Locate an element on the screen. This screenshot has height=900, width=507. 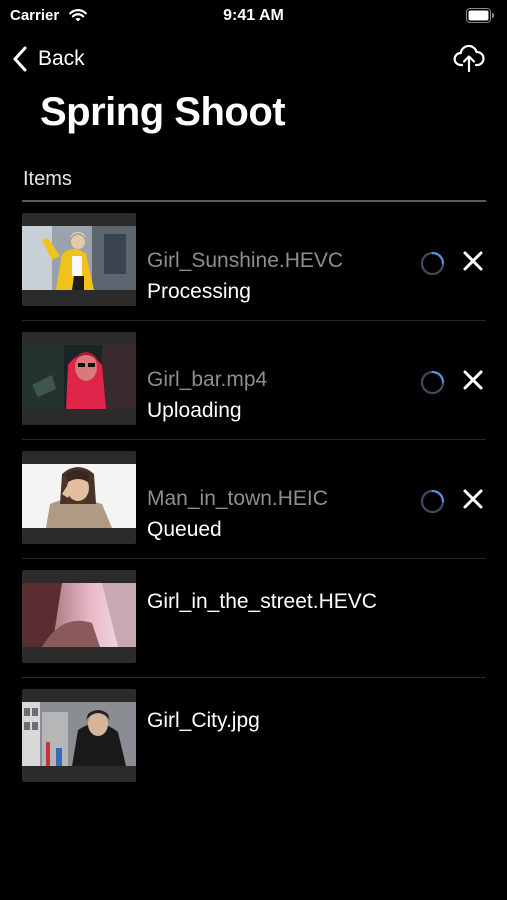
navigation-bar: Back is located at coordinates (253, 60).